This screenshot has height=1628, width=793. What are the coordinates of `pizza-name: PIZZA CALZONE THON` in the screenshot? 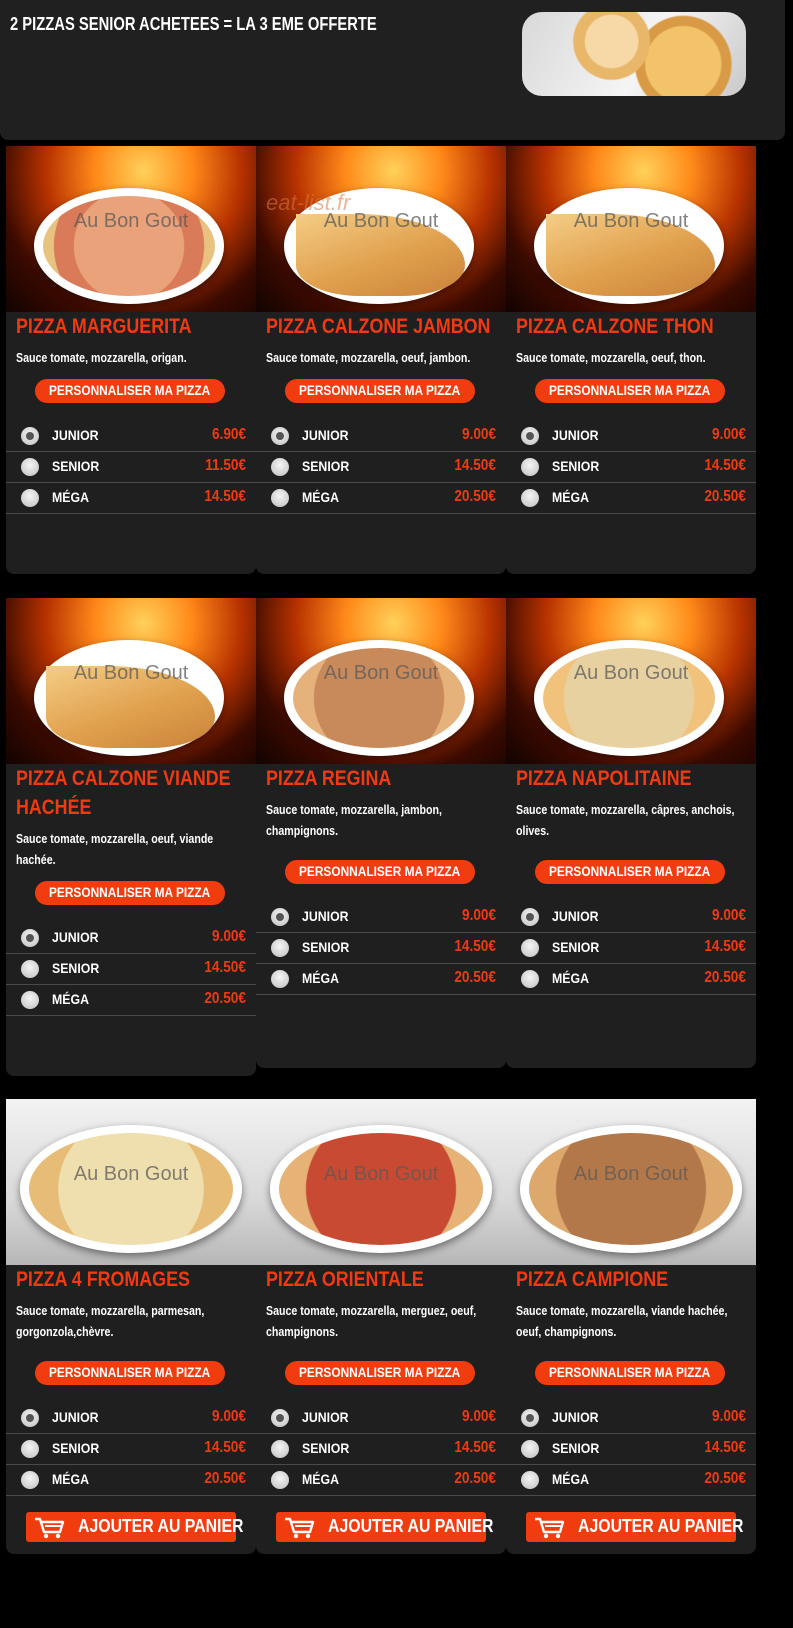 It's located at (615, 326).